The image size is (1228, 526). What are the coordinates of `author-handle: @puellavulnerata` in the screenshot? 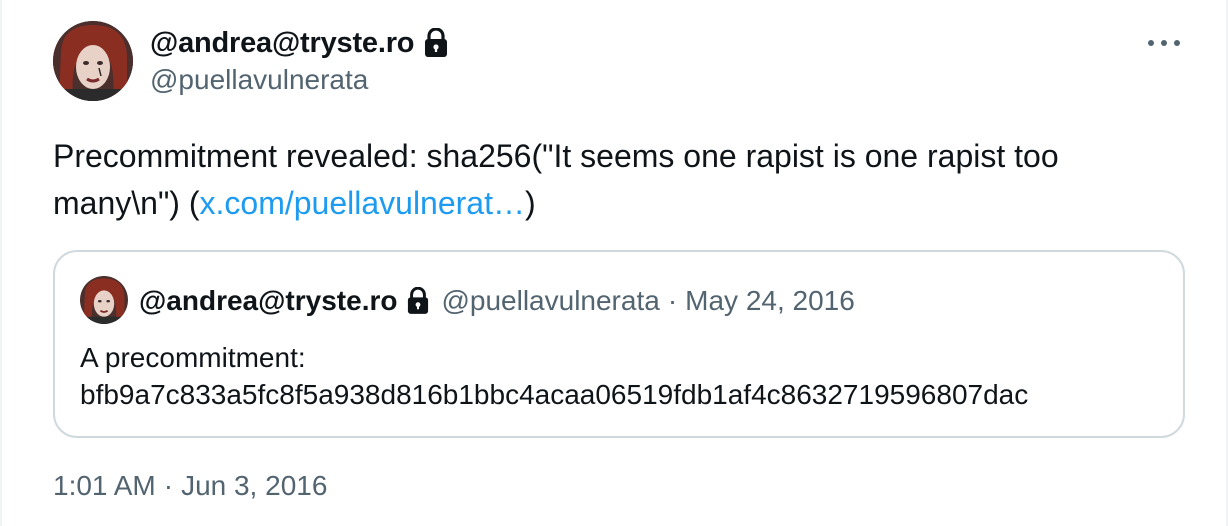 It's located at (259, 80).